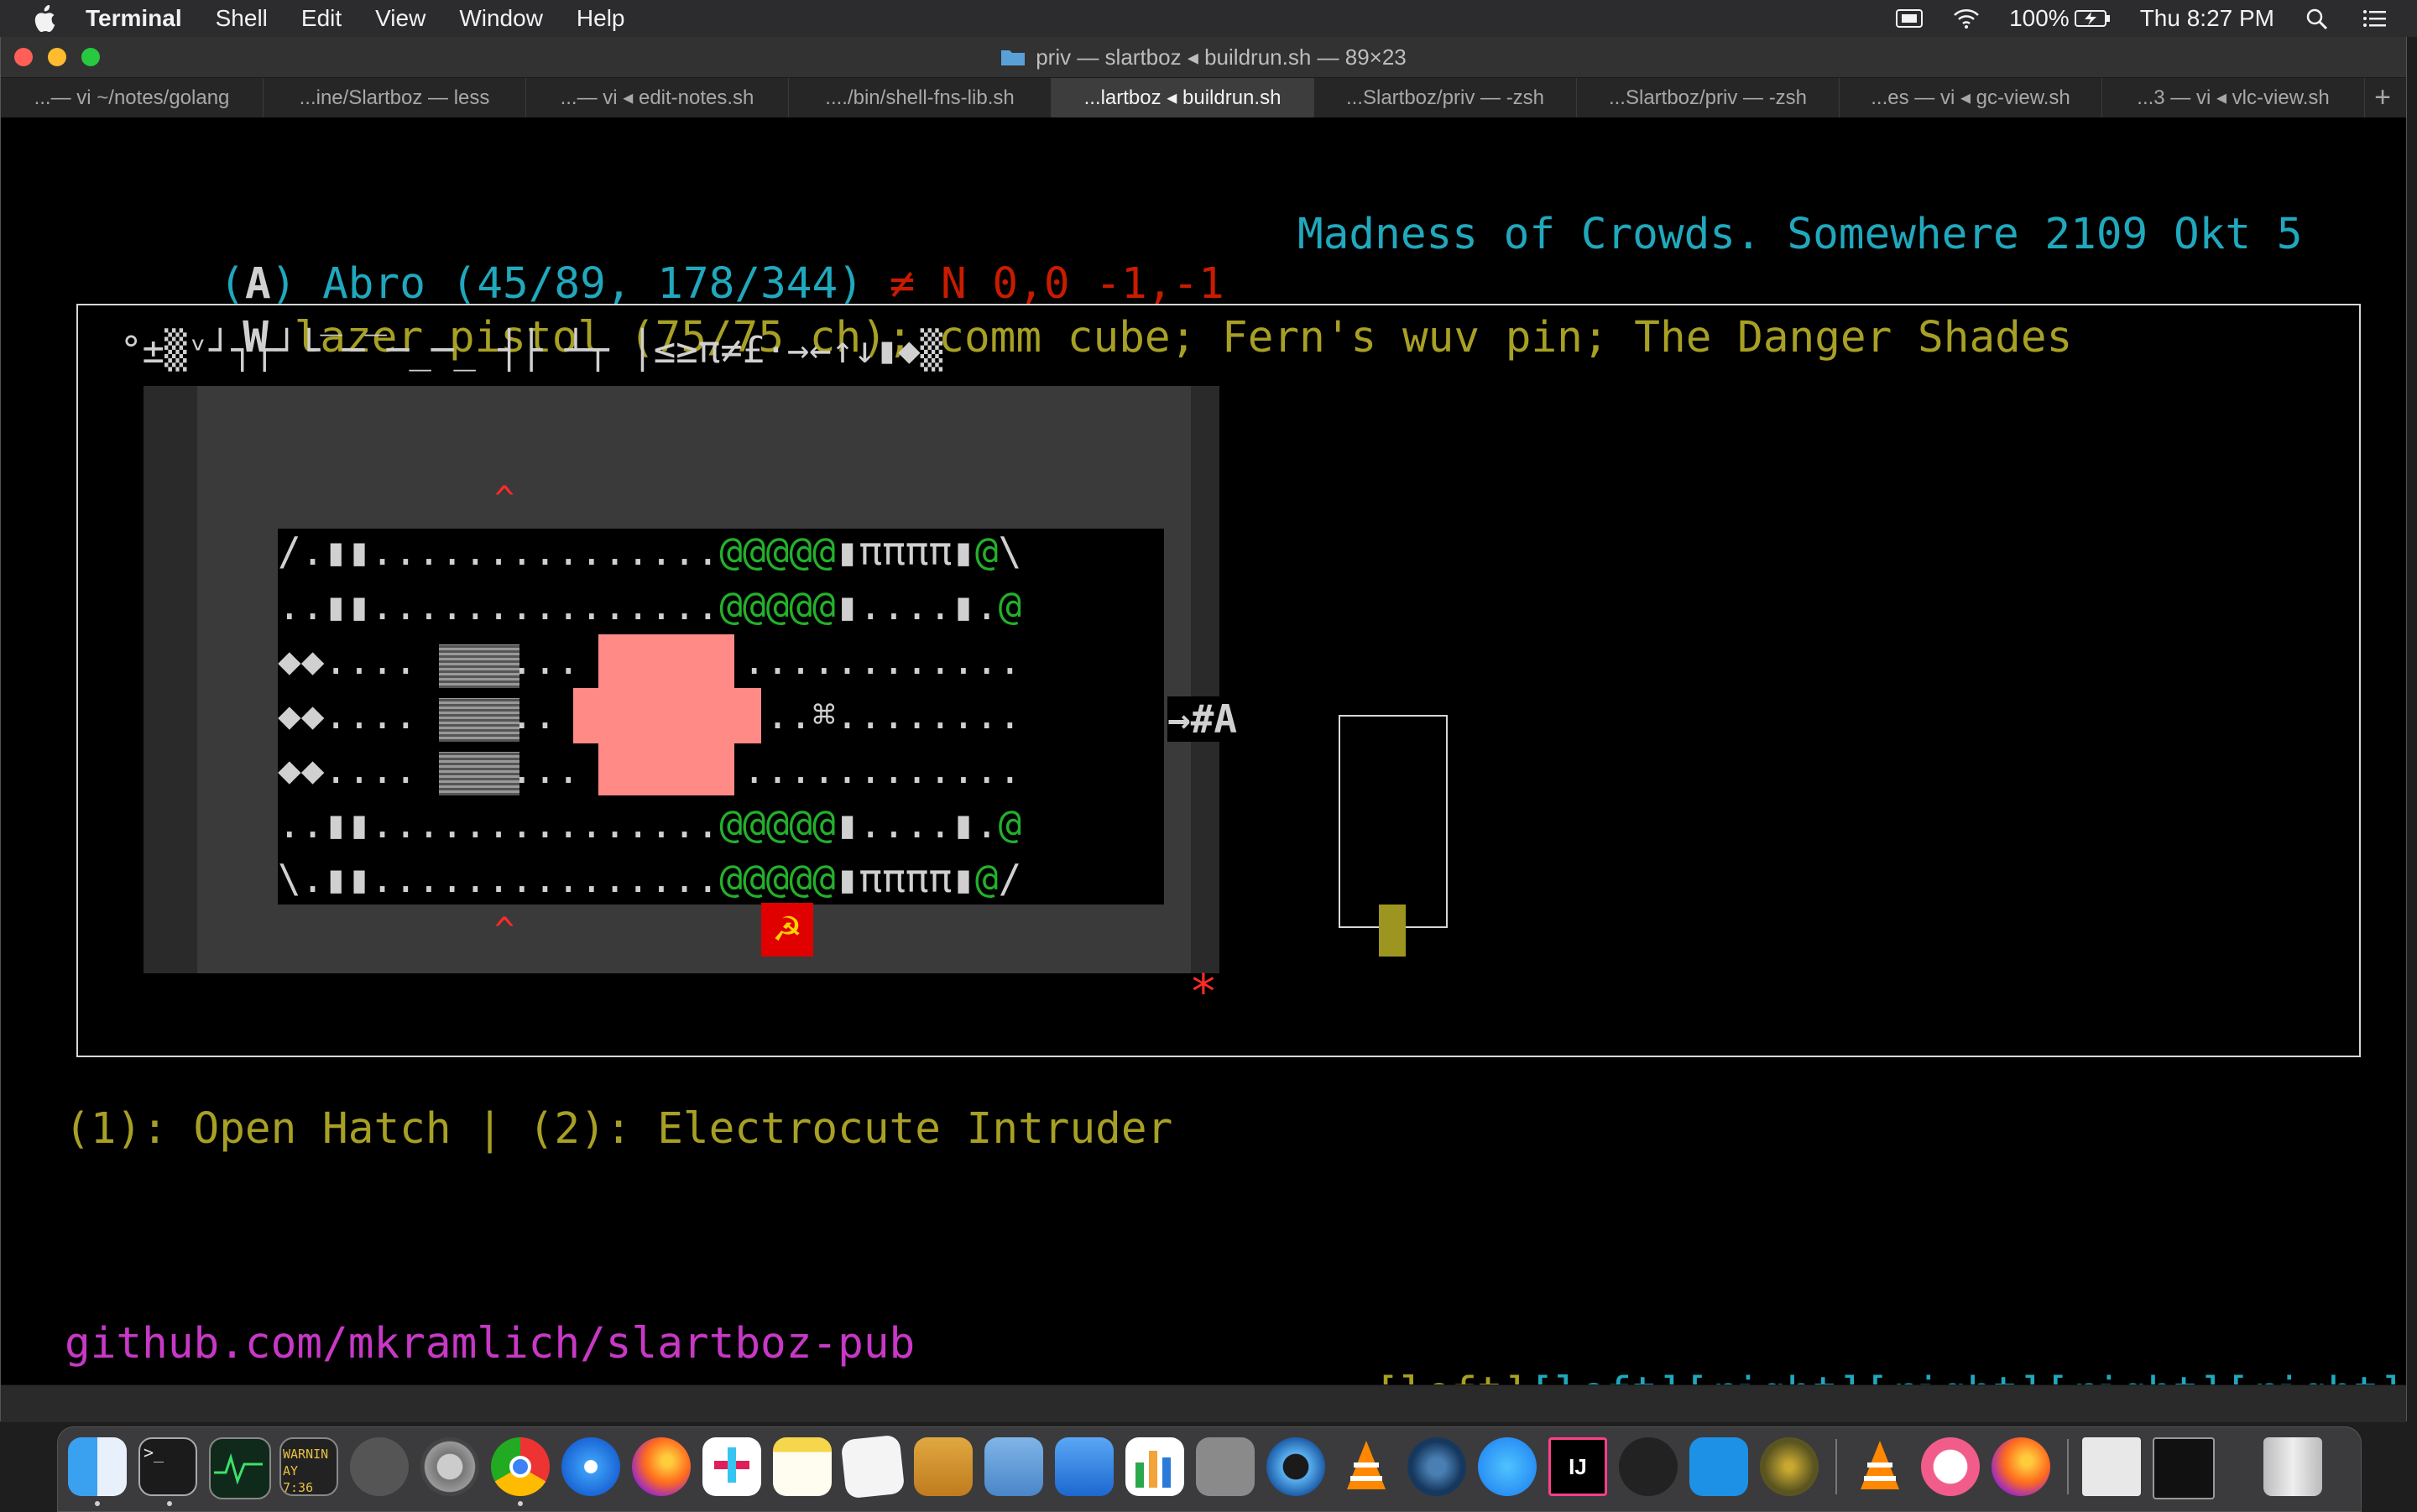 This screenshot has height=1512, width=2417. I want to click on chrome-icon, so click(520, 1467).